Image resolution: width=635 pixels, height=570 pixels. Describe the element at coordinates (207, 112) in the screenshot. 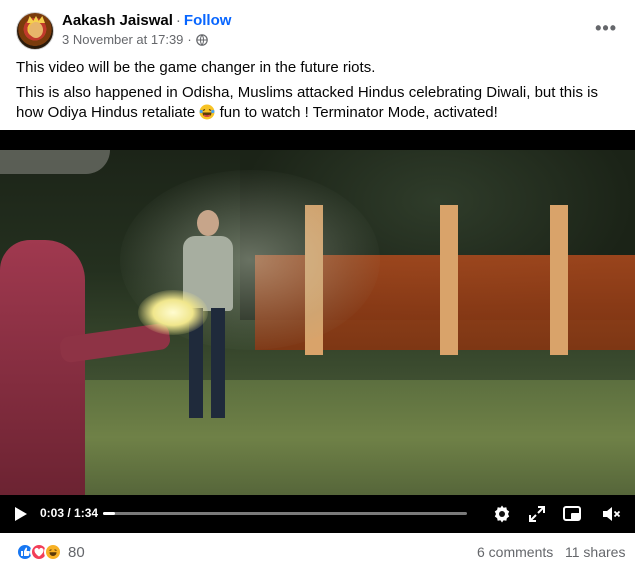

I see `laughing-crying-emoji-icon` at that location.